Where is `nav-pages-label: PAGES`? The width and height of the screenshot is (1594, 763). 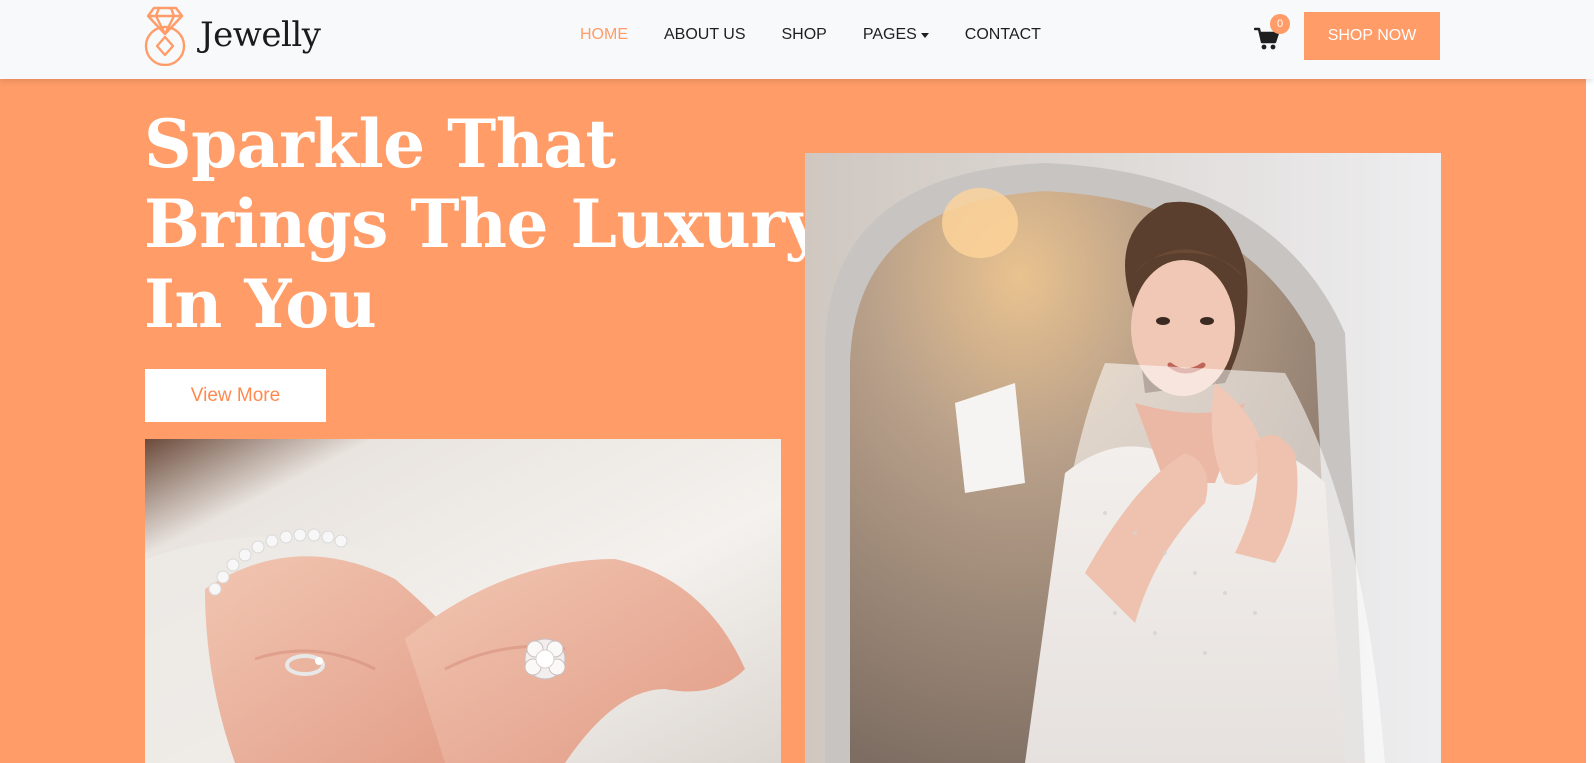 nav-pages-label: PAGES is located at coordinates (889, 34).